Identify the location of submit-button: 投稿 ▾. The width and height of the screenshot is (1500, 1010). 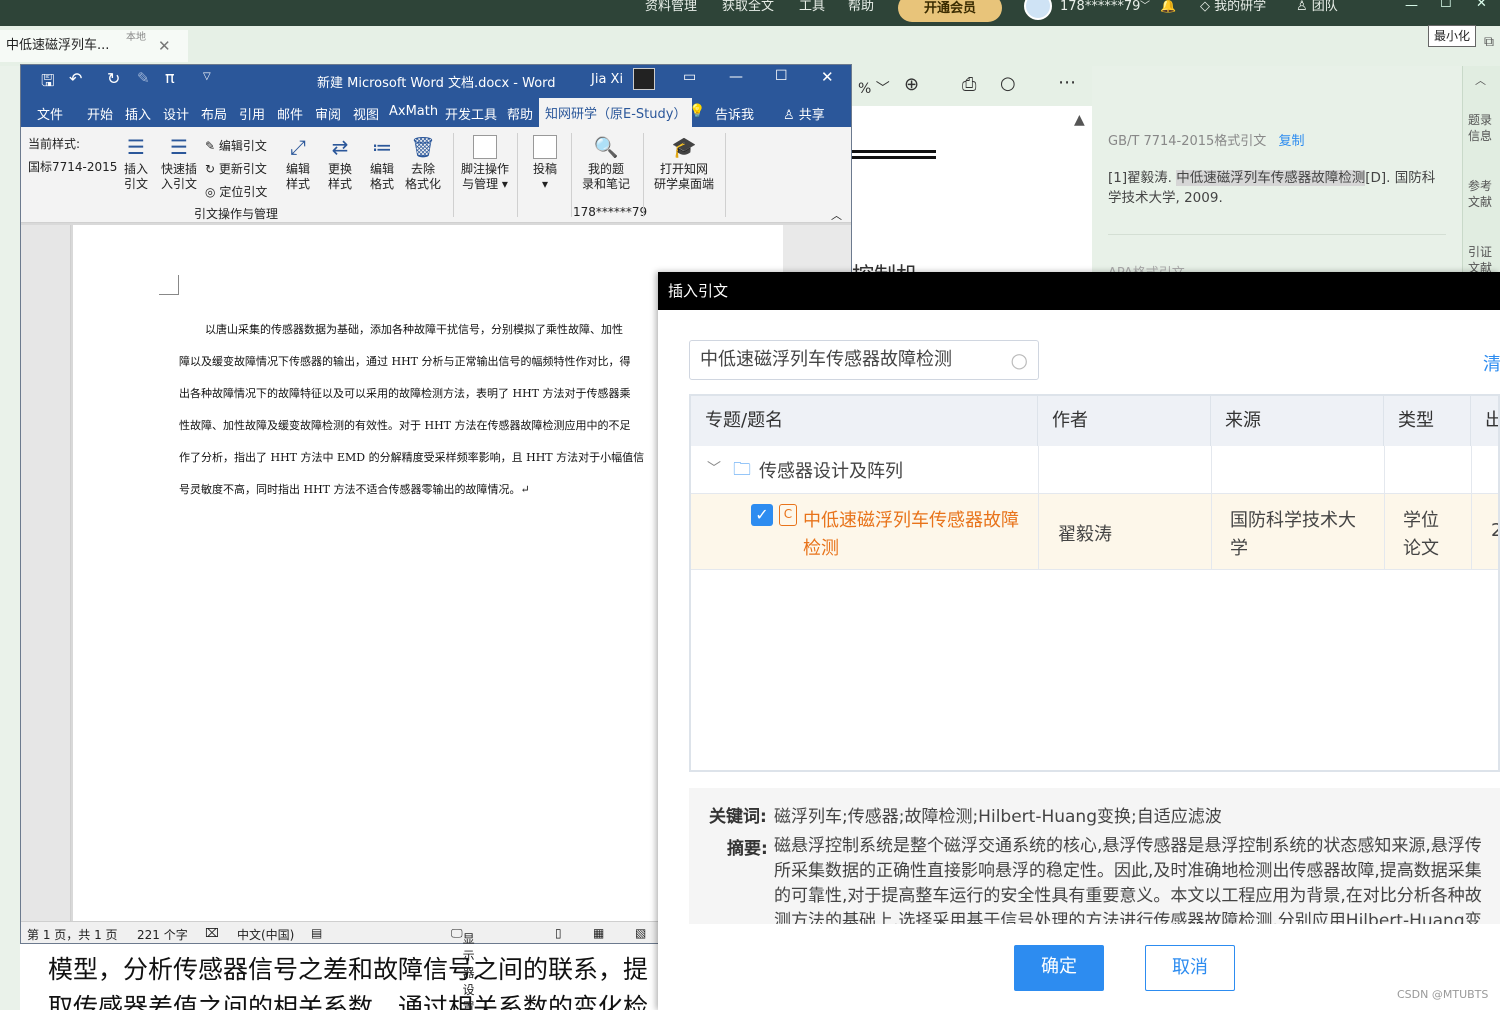
(545, 163).